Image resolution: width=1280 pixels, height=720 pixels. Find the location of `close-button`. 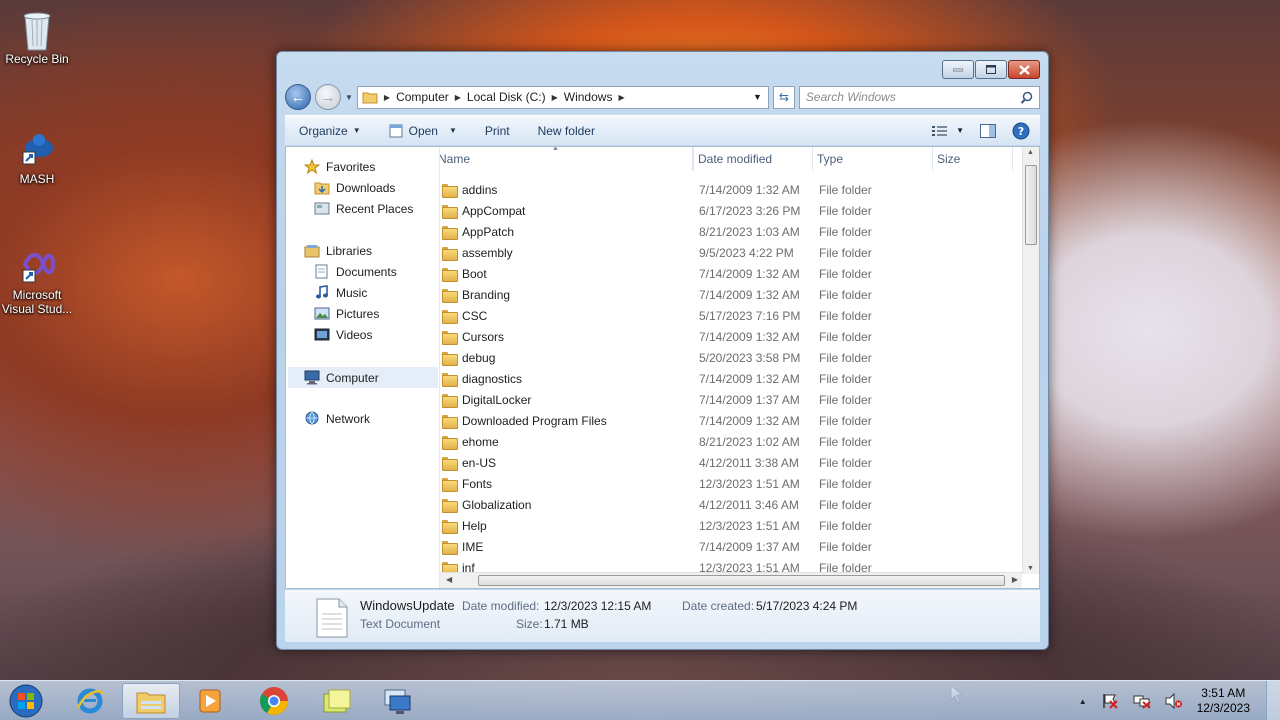

close-button is located at coordinates (1024, 69).